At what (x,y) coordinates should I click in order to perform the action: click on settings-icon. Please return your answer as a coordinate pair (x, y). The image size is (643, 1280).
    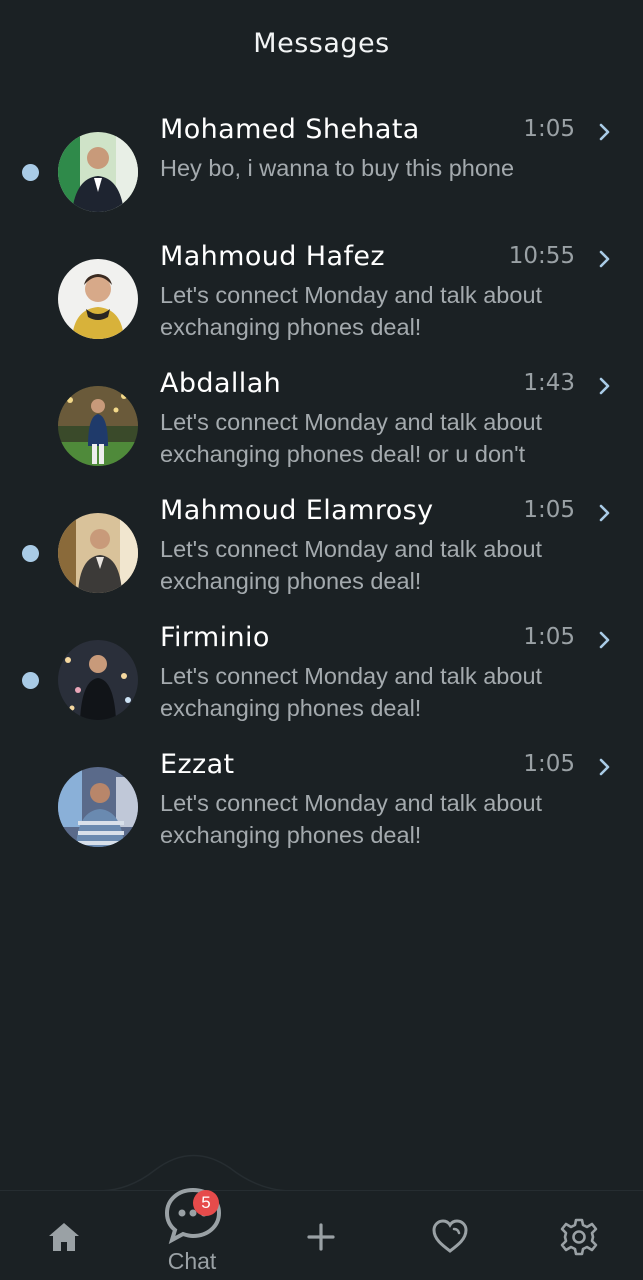
    Looking at the image, I should click on (579, 1237).